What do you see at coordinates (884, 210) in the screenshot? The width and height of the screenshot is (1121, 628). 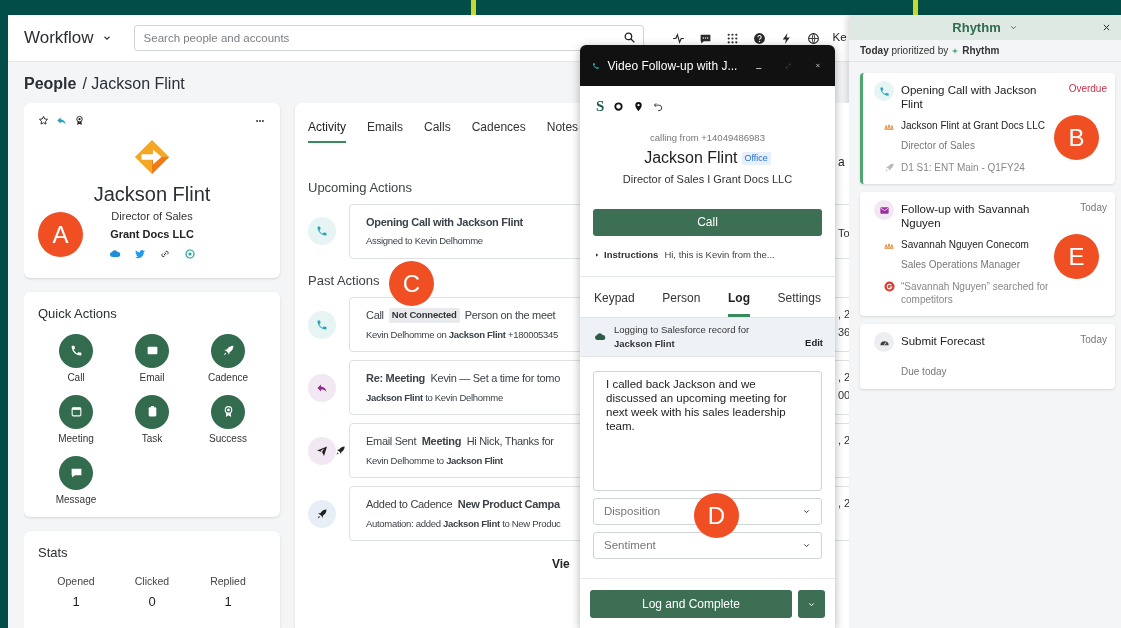 I see `mail-icon` at bounding box center [884, 210].